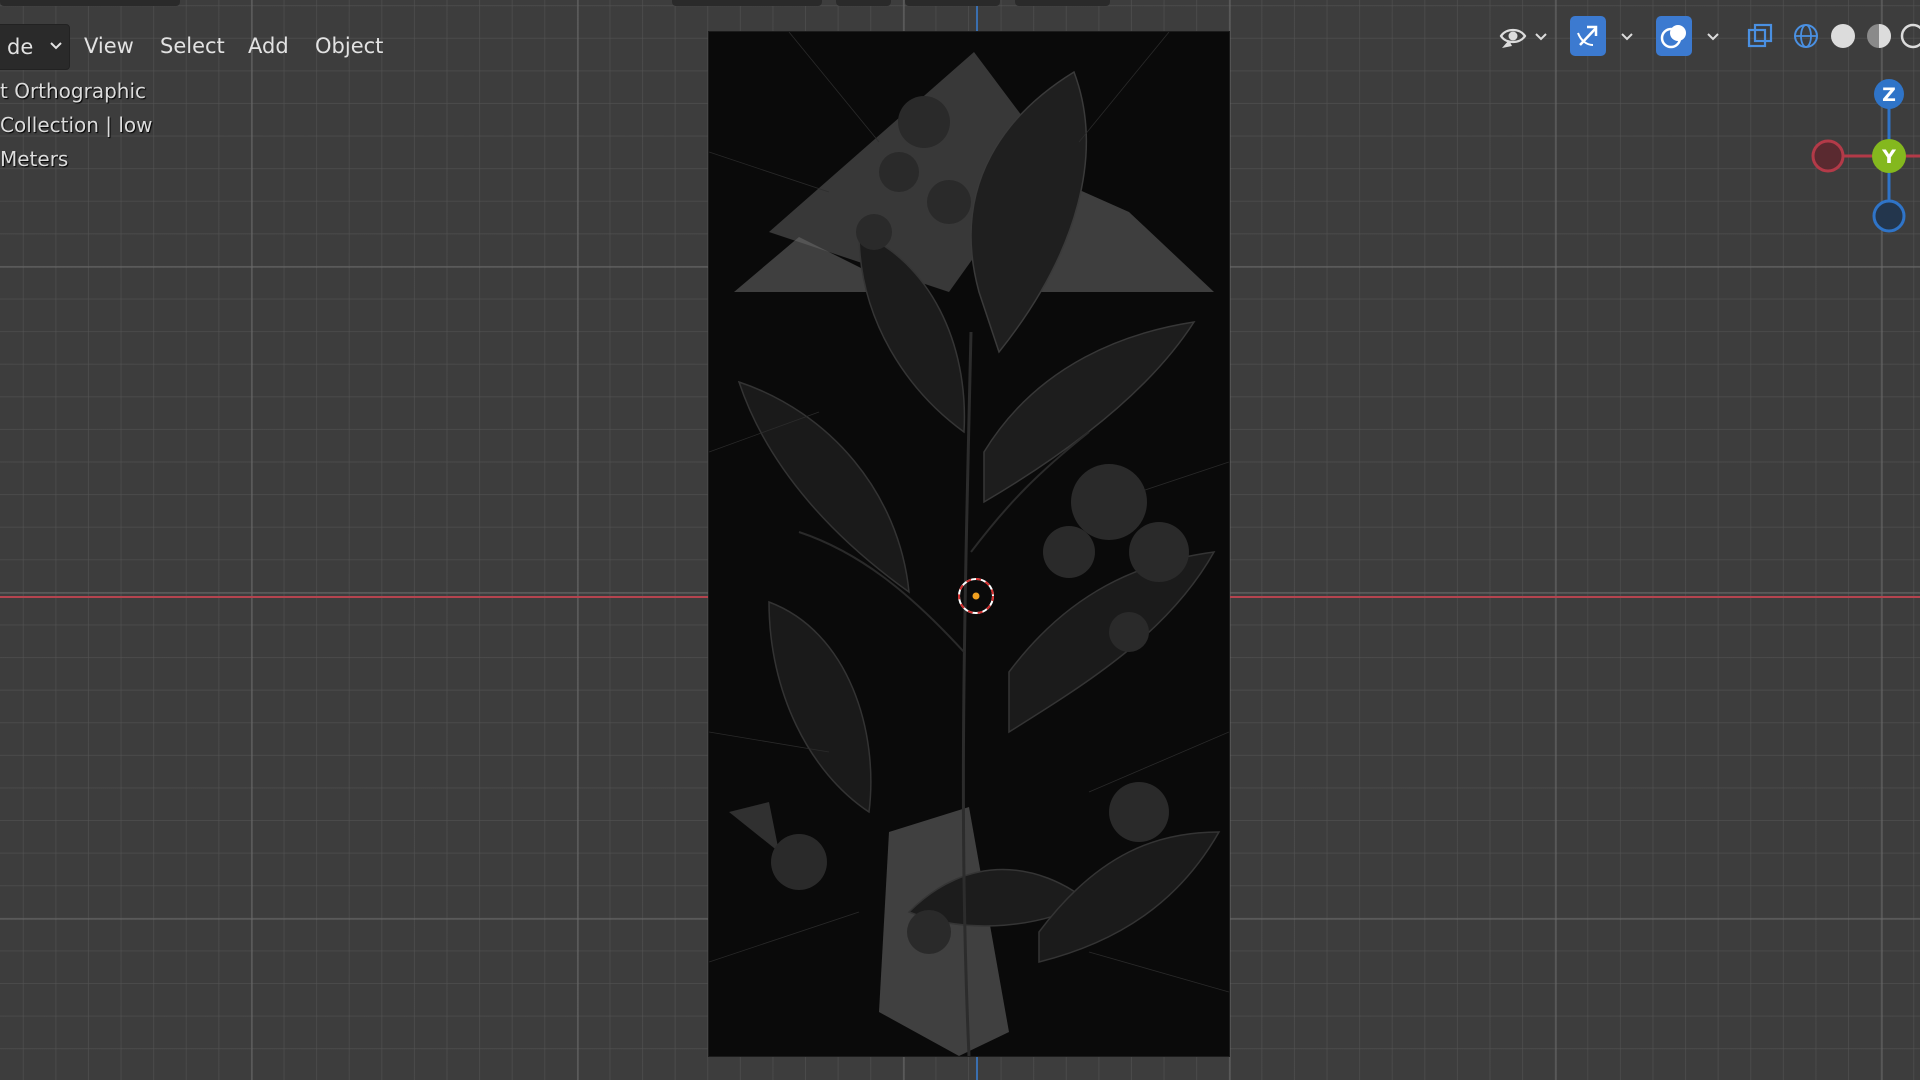 This screenshot has height=1080, width=1920. I want to click on xray-toggle-icon, so click(1760, 35).